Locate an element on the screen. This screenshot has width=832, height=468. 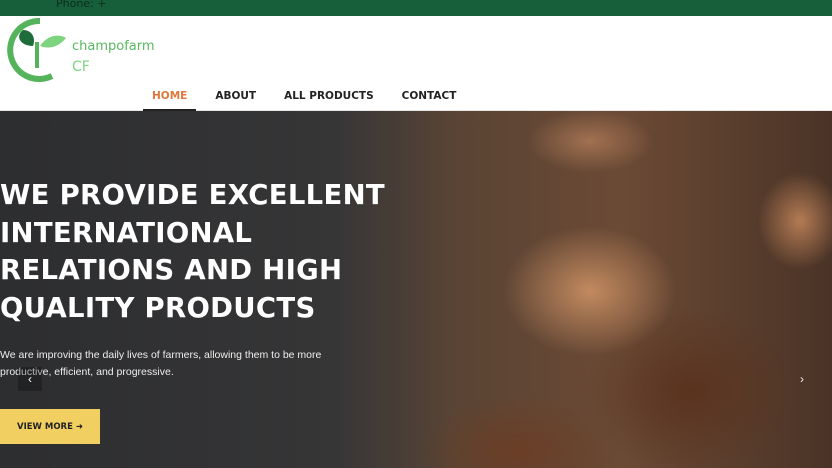
arrow-right-icon: ➜ is located at coordinates (79, 426).